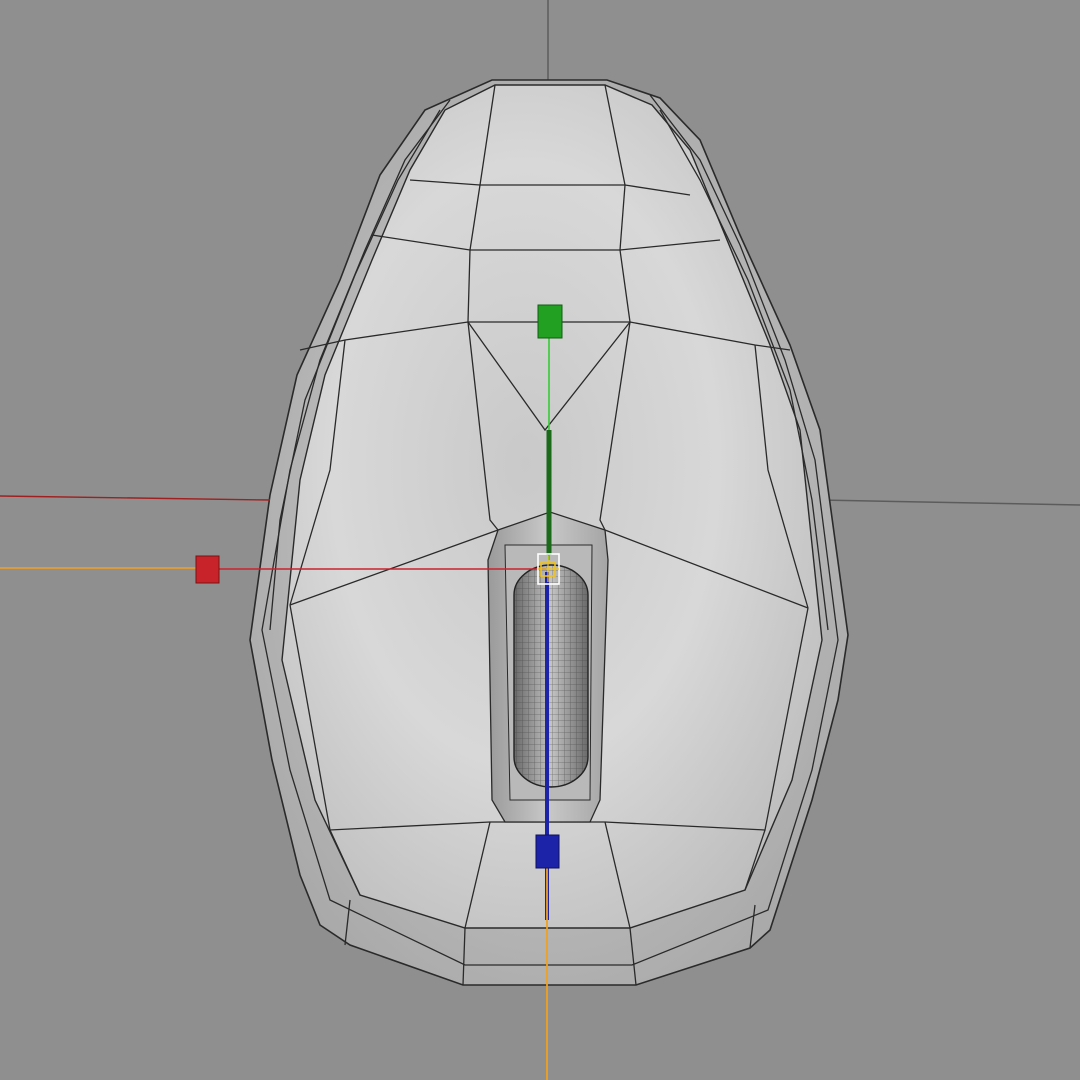 This screenshot has width=1080, height=1080. Describe the element at coordinates (550, 321) in the screenshot. I see `y-axis-handle-icon` at that location.